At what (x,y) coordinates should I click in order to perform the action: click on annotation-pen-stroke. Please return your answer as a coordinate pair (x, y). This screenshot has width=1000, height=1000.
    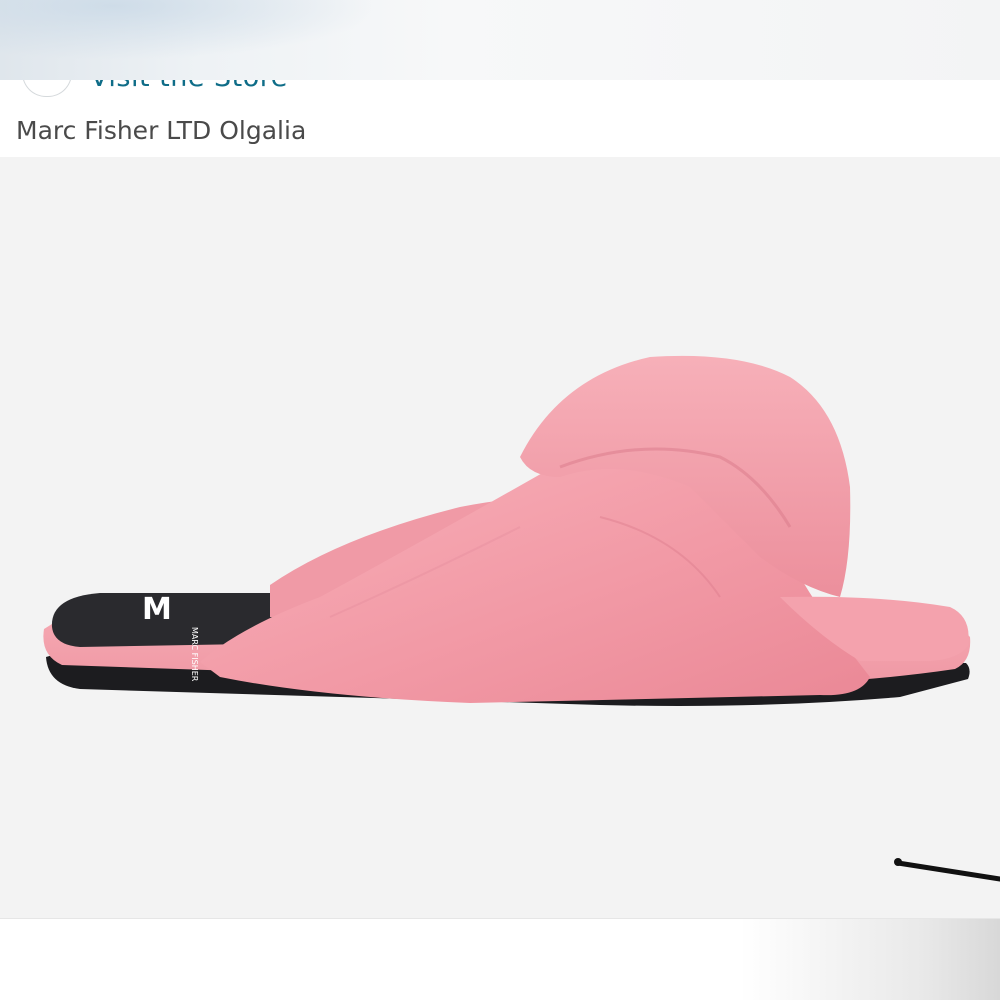
    Looking at the image, I should click on (947, 871).